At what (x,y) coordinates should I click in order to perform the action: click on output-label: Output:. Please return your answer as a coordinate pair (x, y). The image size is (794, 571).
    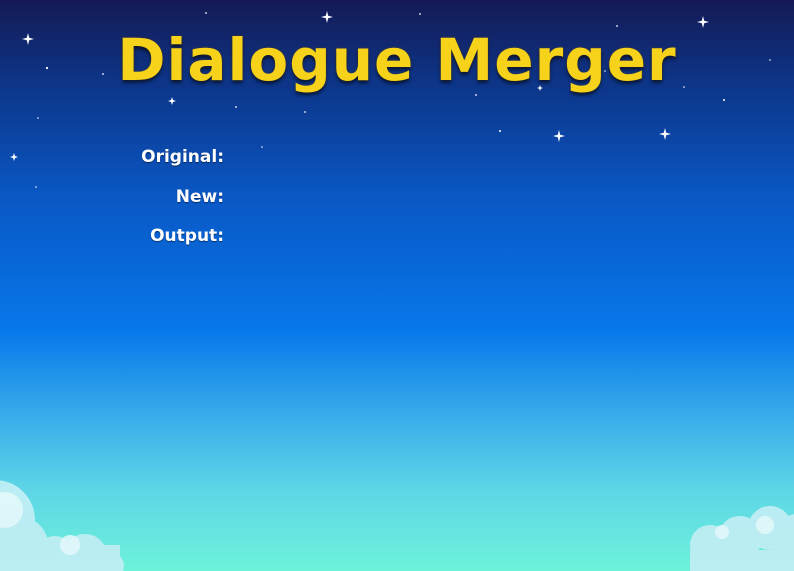
    Looking at the image, I should click on (187, 236).